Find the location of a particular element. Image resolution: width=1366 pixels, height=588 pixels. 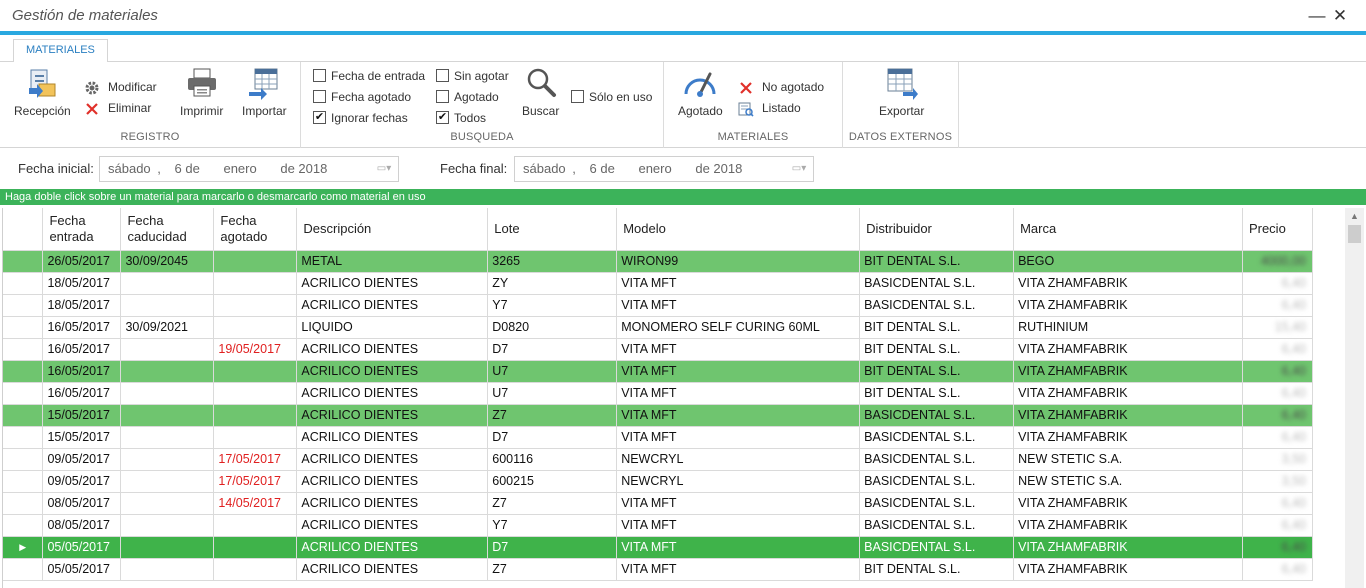

recepcion-button: Recepción is located at coordinates (42, 92).